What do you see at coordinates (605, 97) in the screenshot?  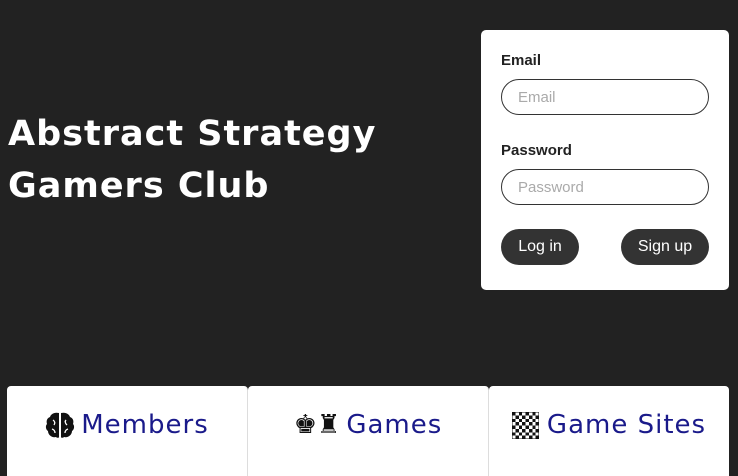 I see `email-input` at bounding box center [605, 97].